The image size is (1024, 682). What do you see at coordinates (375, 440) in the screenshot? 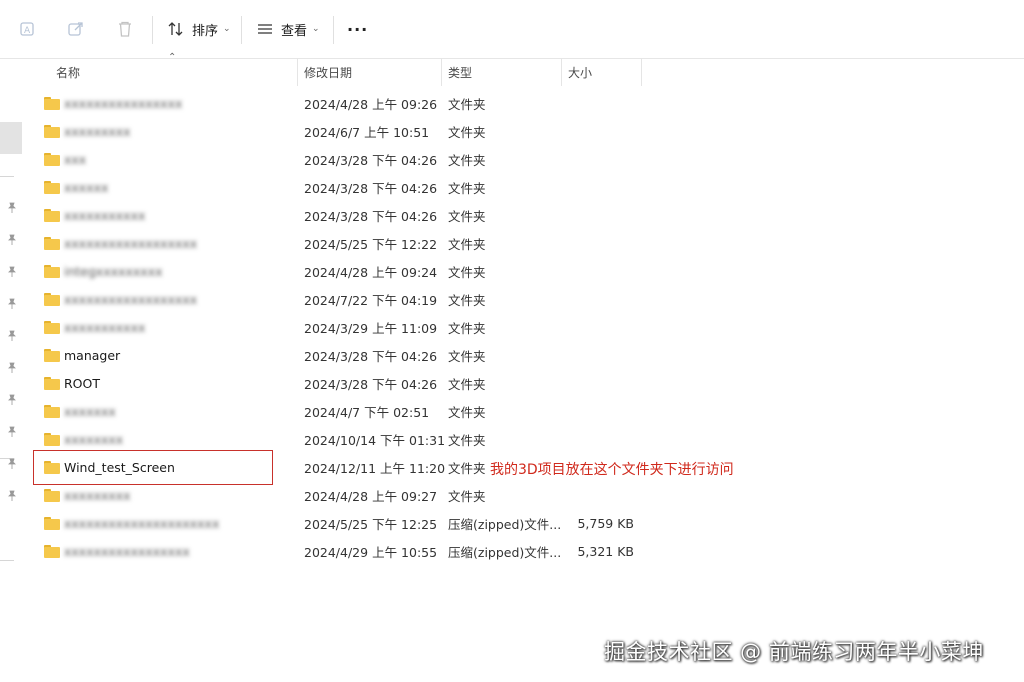
I see `file-modified-date: 2024/10/14 下午 01:31` at bounding box center [375, 440].